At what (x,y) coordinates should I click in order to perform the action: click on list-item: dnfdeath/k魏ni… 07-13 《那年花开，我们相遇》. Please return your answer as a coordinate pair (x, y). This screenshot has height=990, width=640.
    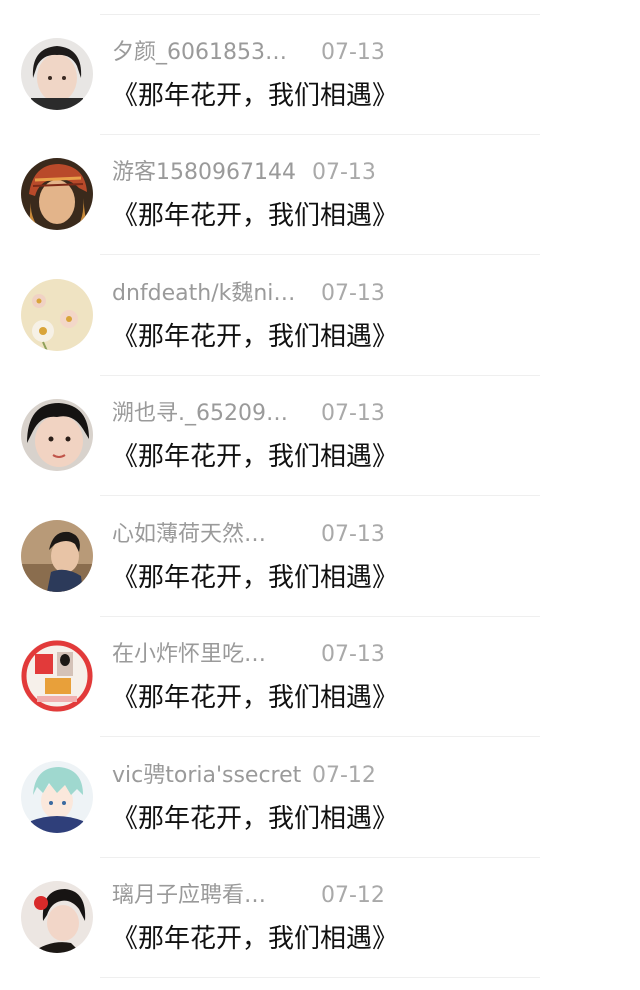
    Looking at the image, I should click on (320, 308).